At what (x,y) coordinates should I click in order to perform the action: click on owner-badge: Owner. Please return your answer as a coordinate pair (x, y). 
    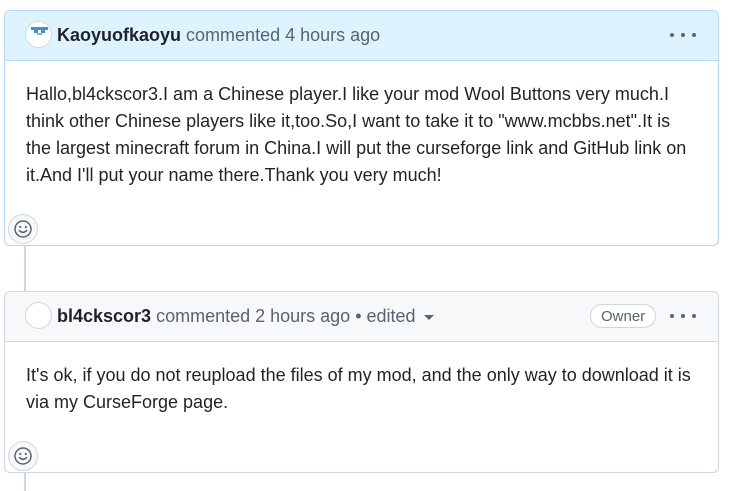
    Looking at the image, I should click on (623, 316).